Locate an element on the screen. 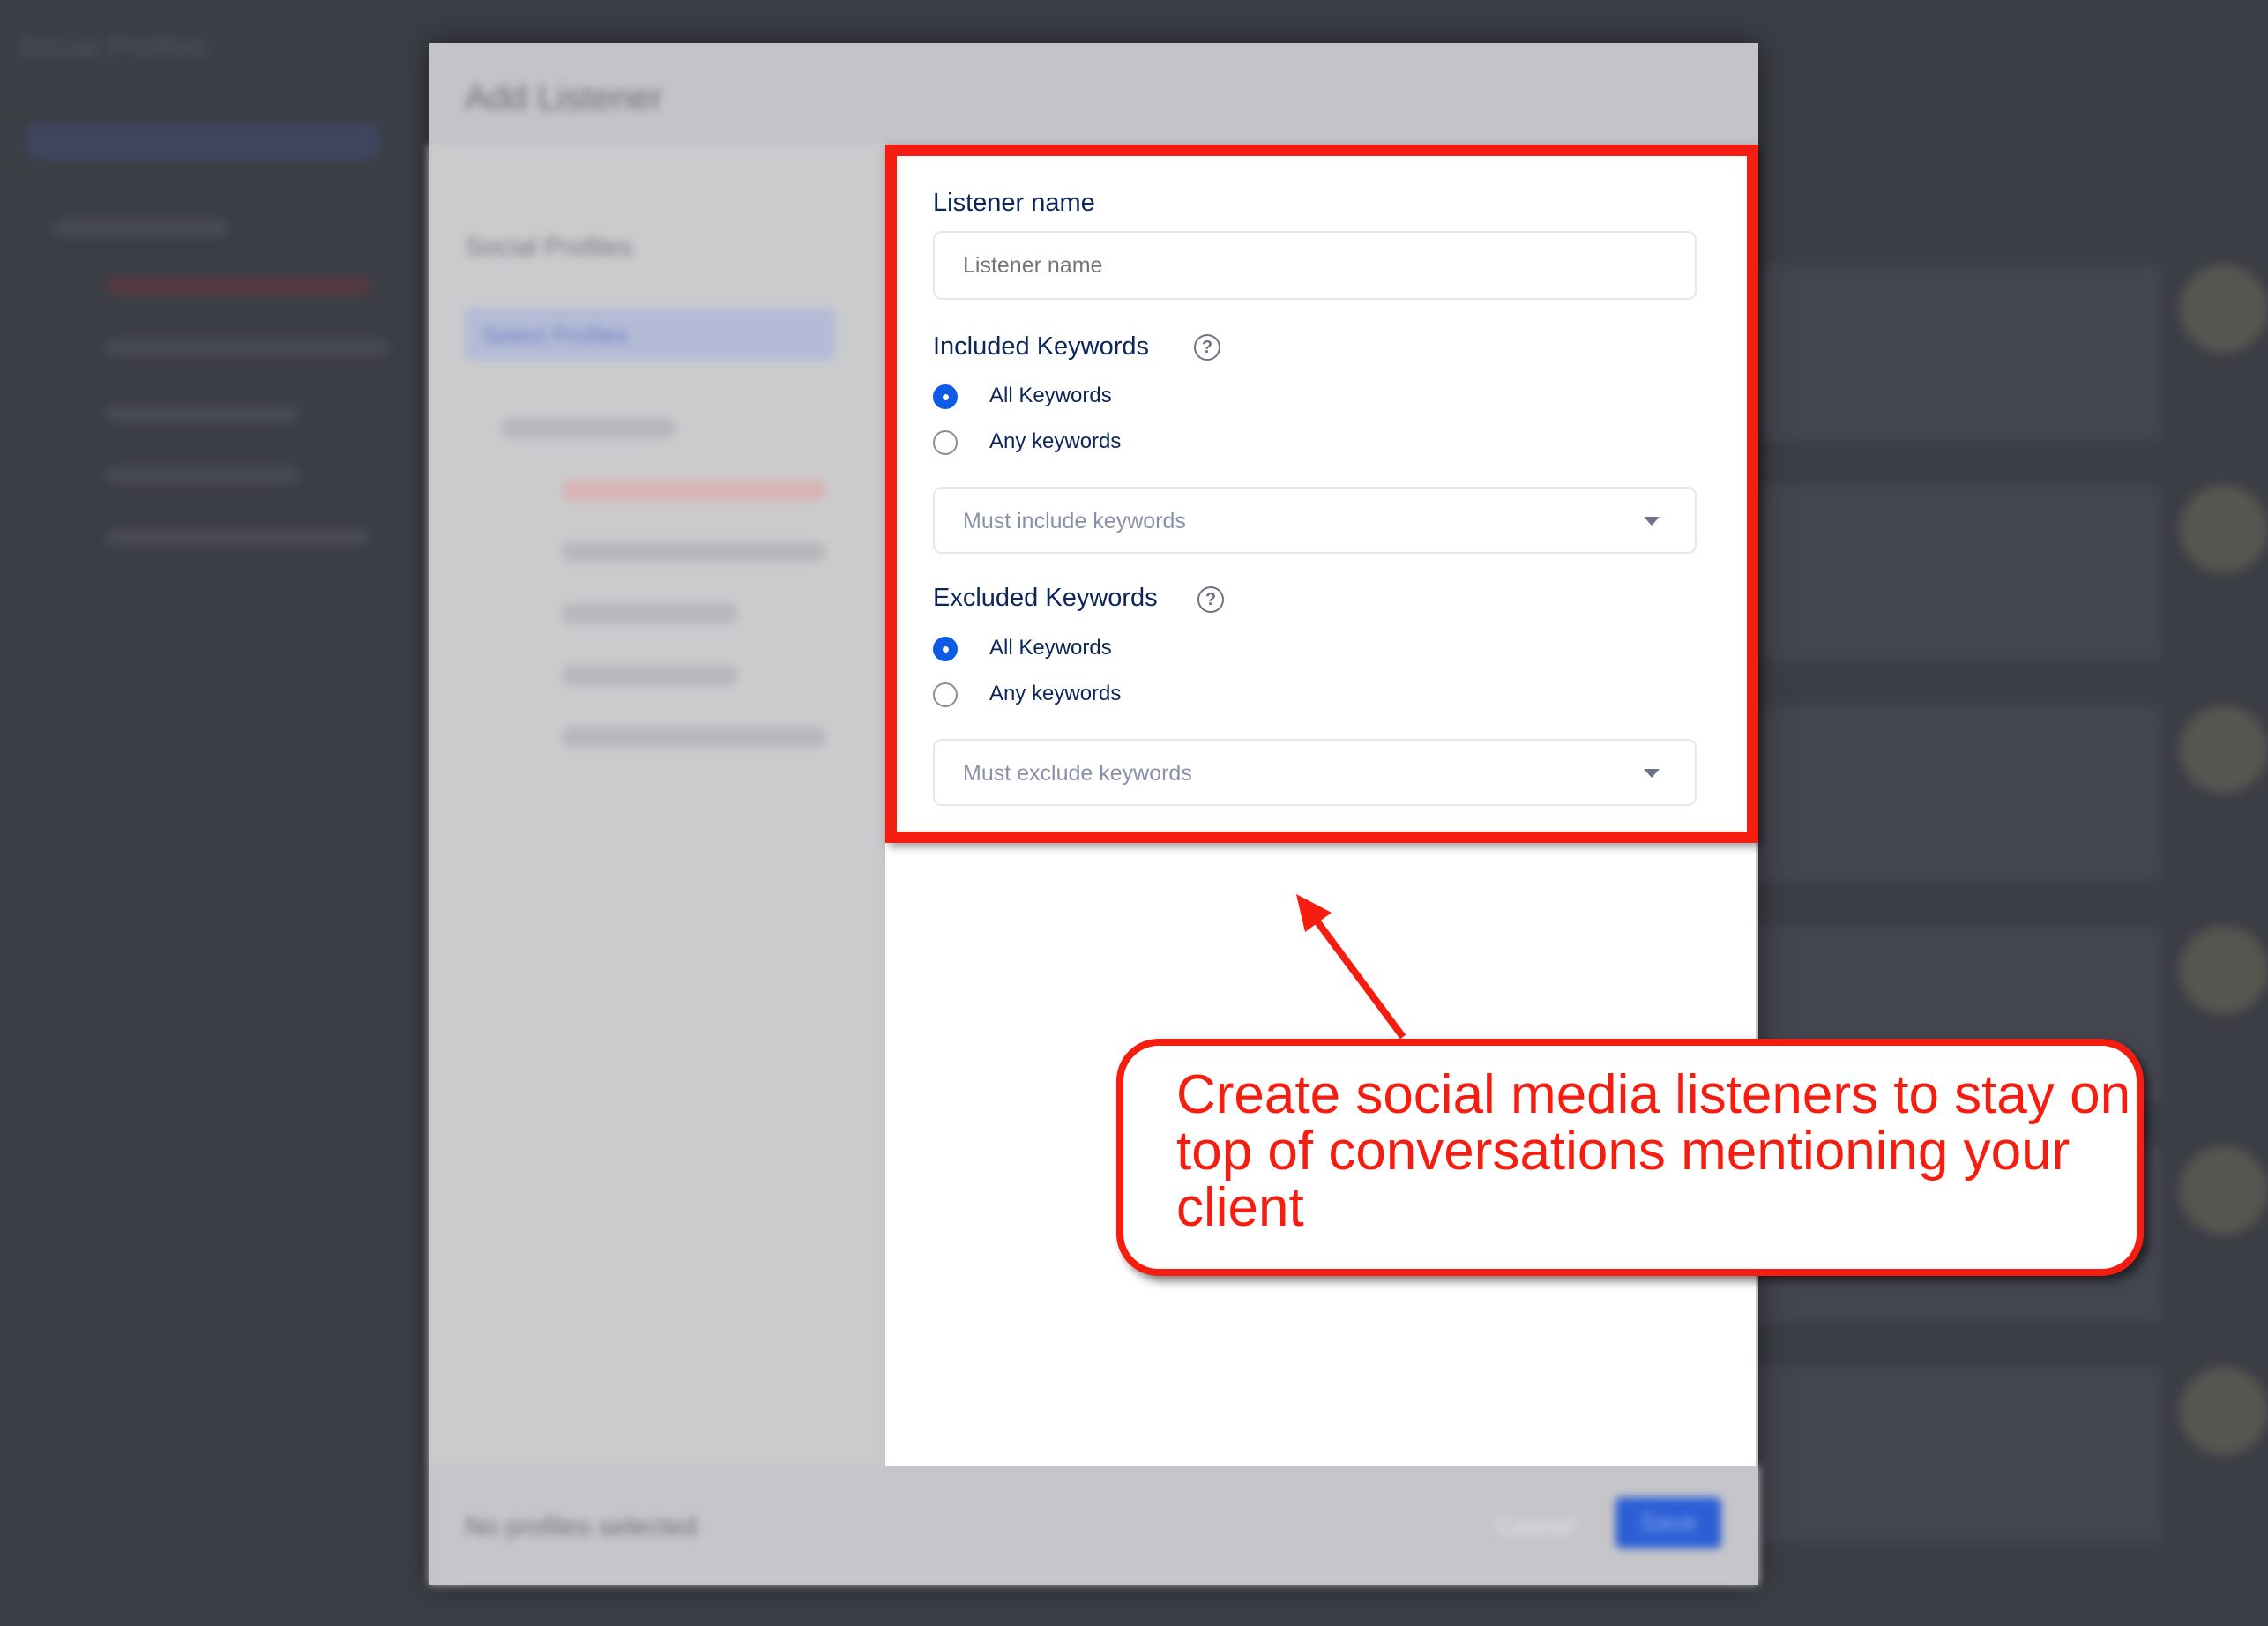  annotation-arrow is located at coordinates (1351, 967).